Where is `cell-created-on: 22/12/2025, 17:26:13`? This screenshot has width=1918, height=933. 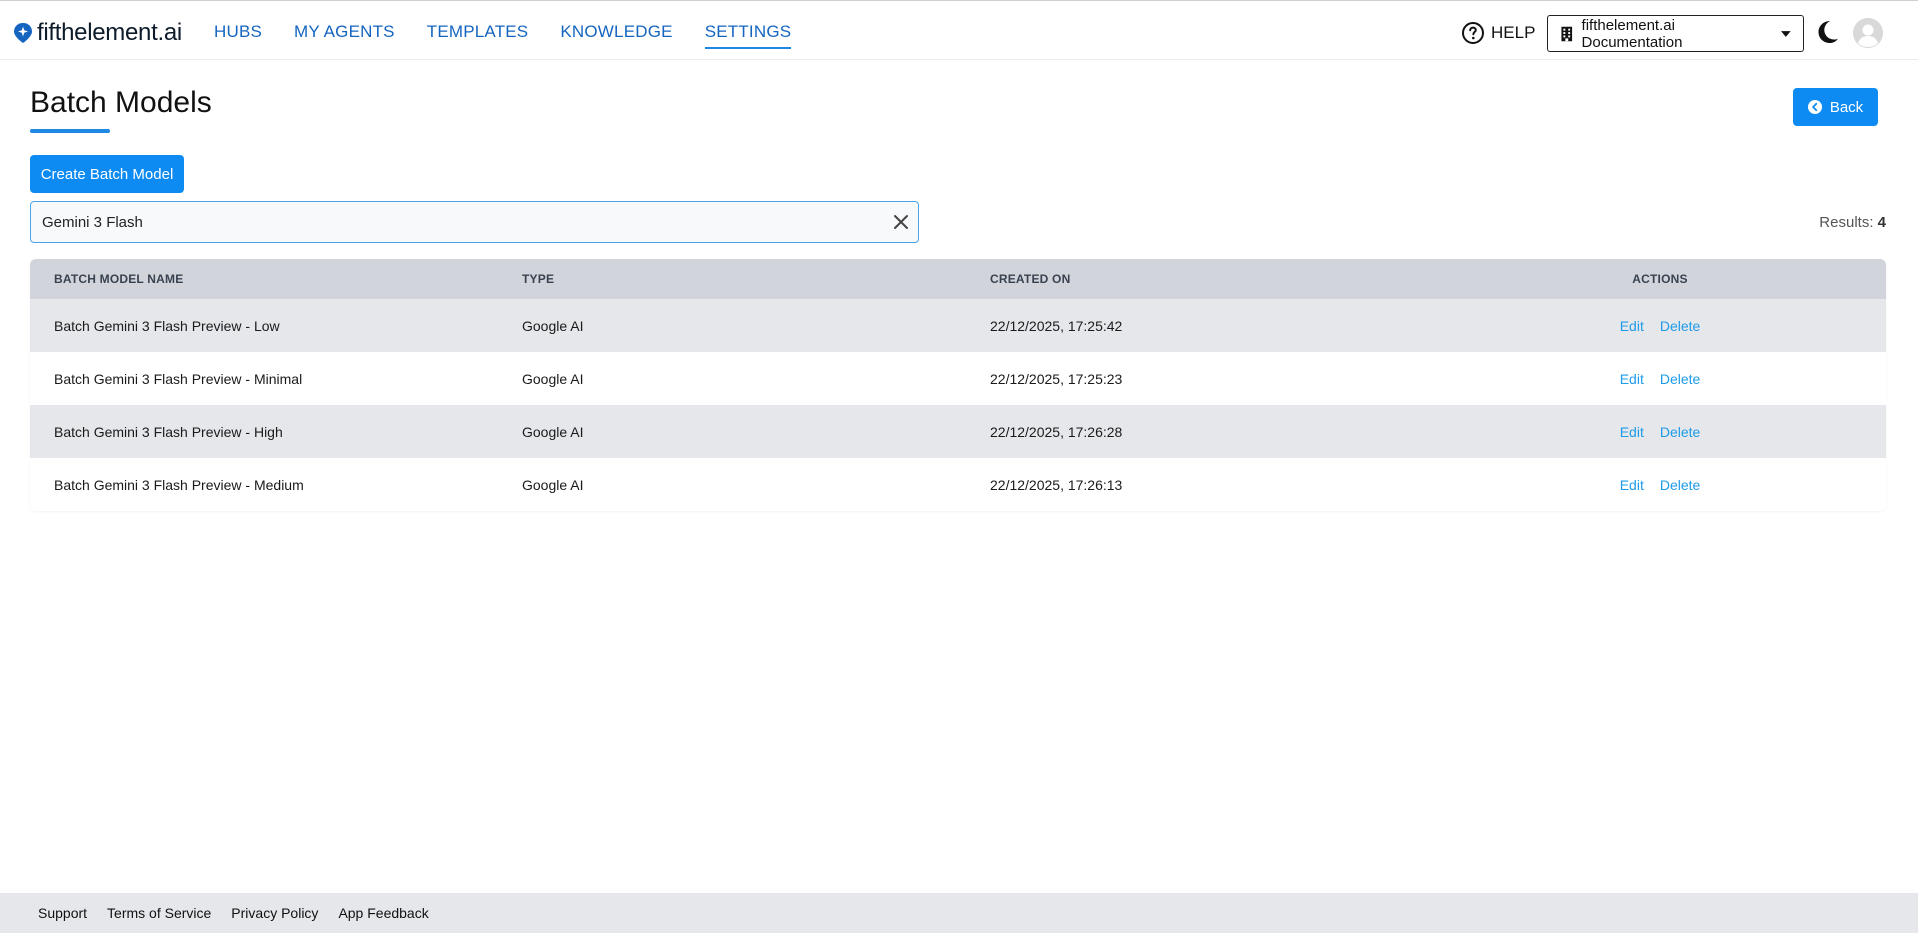 cell-created-on: 22/12/2025, 17:26:13 is located at coordinates (1056, 484).